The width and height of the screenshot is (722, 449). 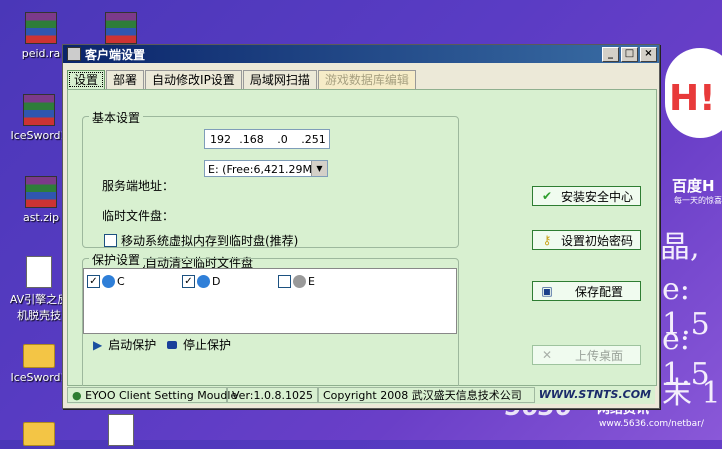 I want to click on tab-settings: 设置, so click(x=86, y=79).